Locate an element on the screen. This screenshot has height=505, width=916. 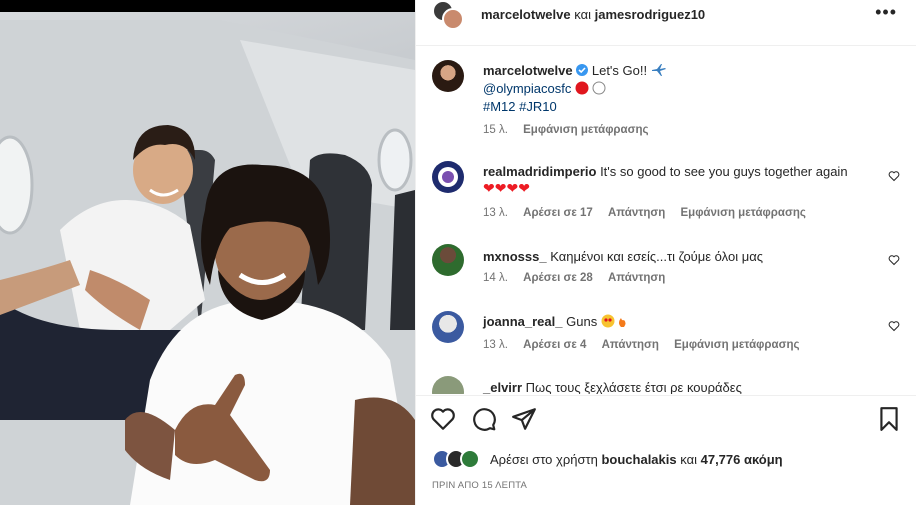
post-timestamp: ΠΡΙΝ ΑΠΟ 15 ΛΕΠΤΑ is located at coordinates (479, 485).